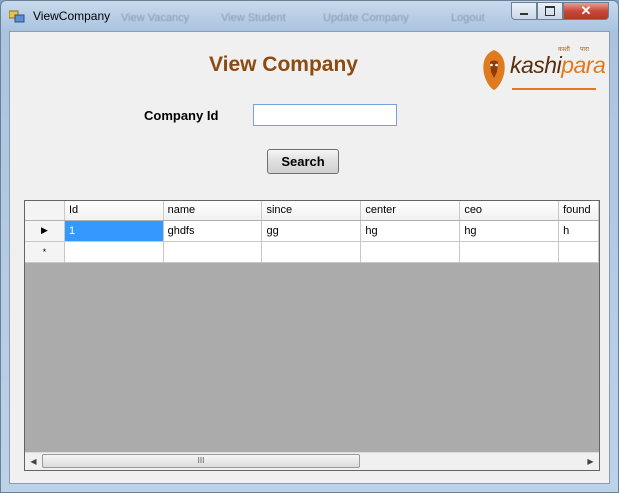 Image resolution: width=619 pixels, height=493 pixels. I want to click on background-menu-item: View Vacancy, so click(155, 18).